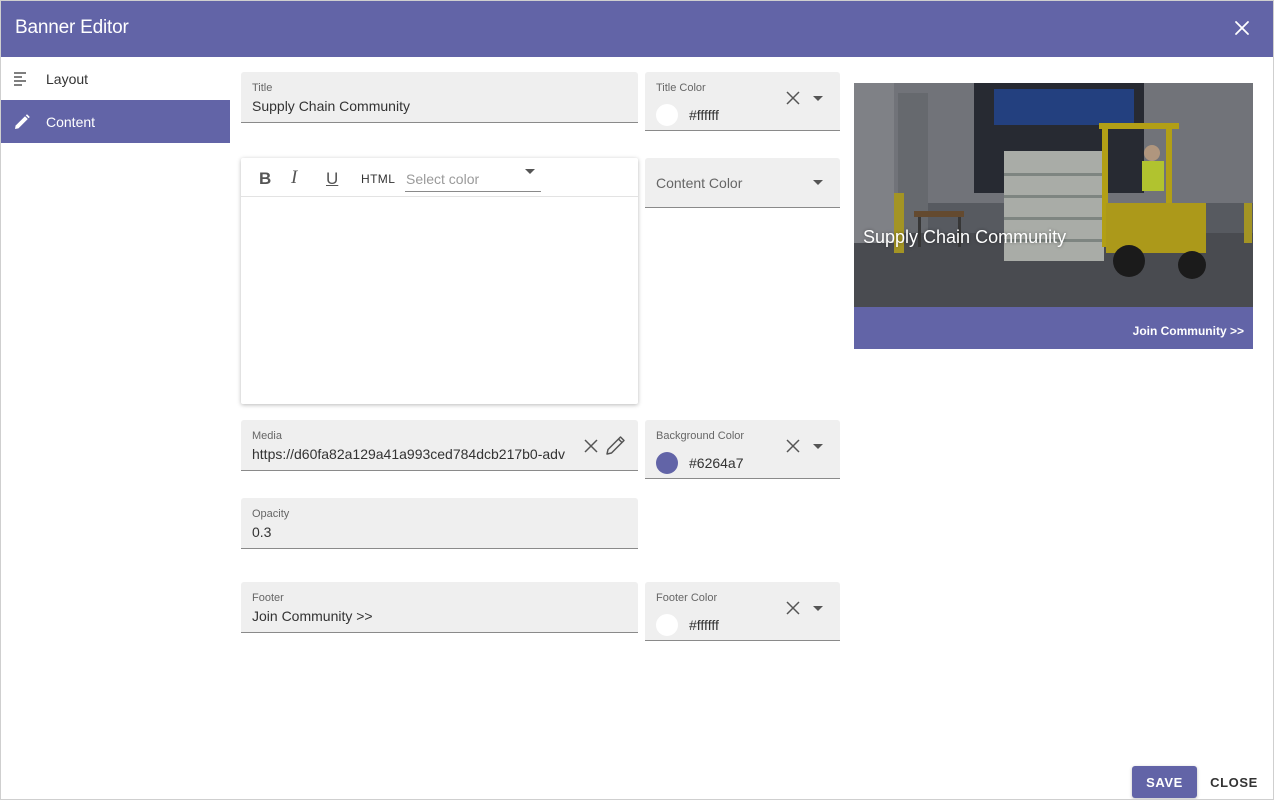  I want to click on opacity-field-label: Opacity, so click(271, 514).